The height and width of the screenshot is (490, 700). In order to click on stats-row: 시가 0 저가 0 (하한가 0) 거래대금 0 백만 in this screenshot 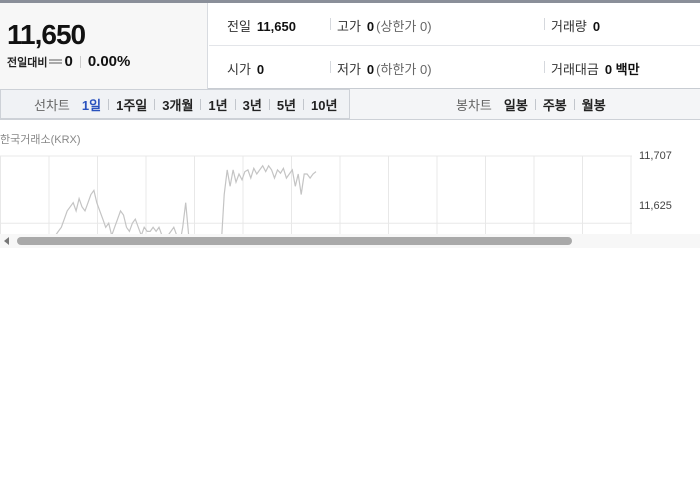, I will do `click(454, 67)`.